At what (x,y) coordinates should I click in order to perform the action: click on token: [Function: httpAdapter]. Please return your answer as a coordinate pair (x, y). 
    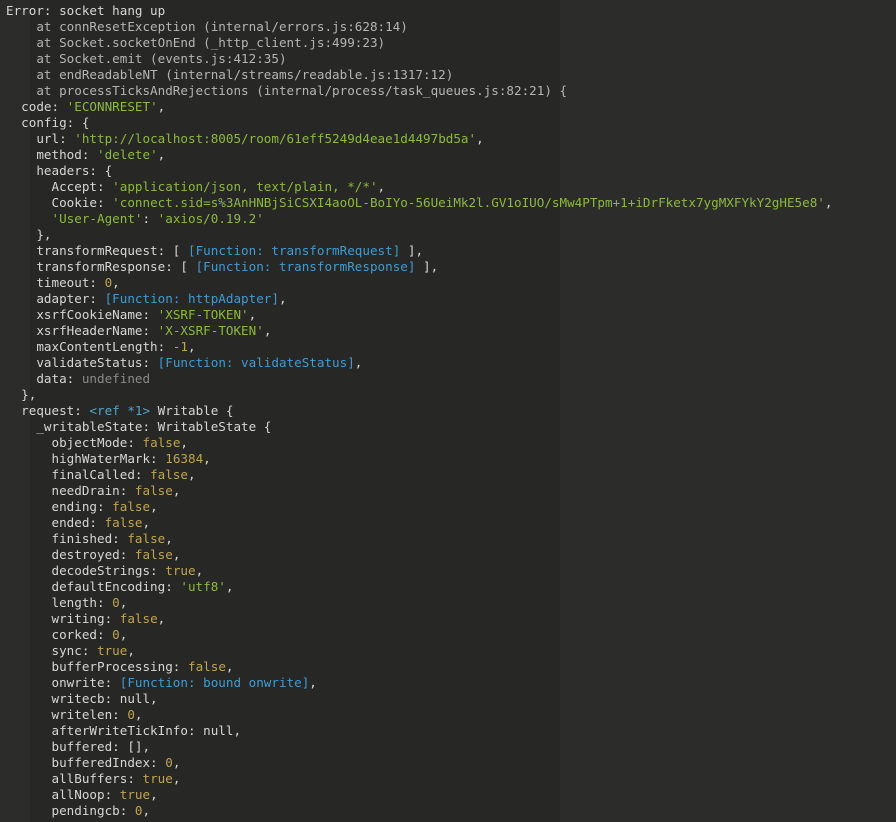
    Looking at the image, I should click on (191, 298).